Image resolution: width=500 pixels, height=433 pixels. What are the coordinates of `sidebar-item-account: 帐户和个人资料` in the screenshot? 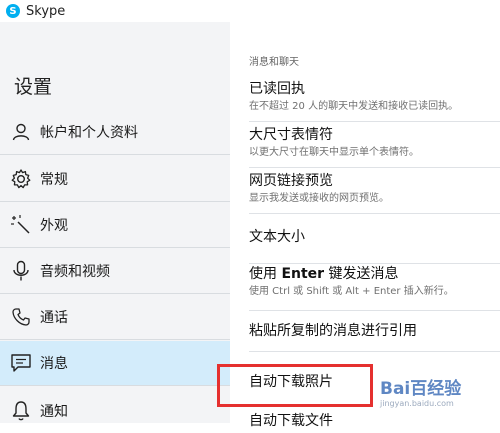 It's located at (115, 132).